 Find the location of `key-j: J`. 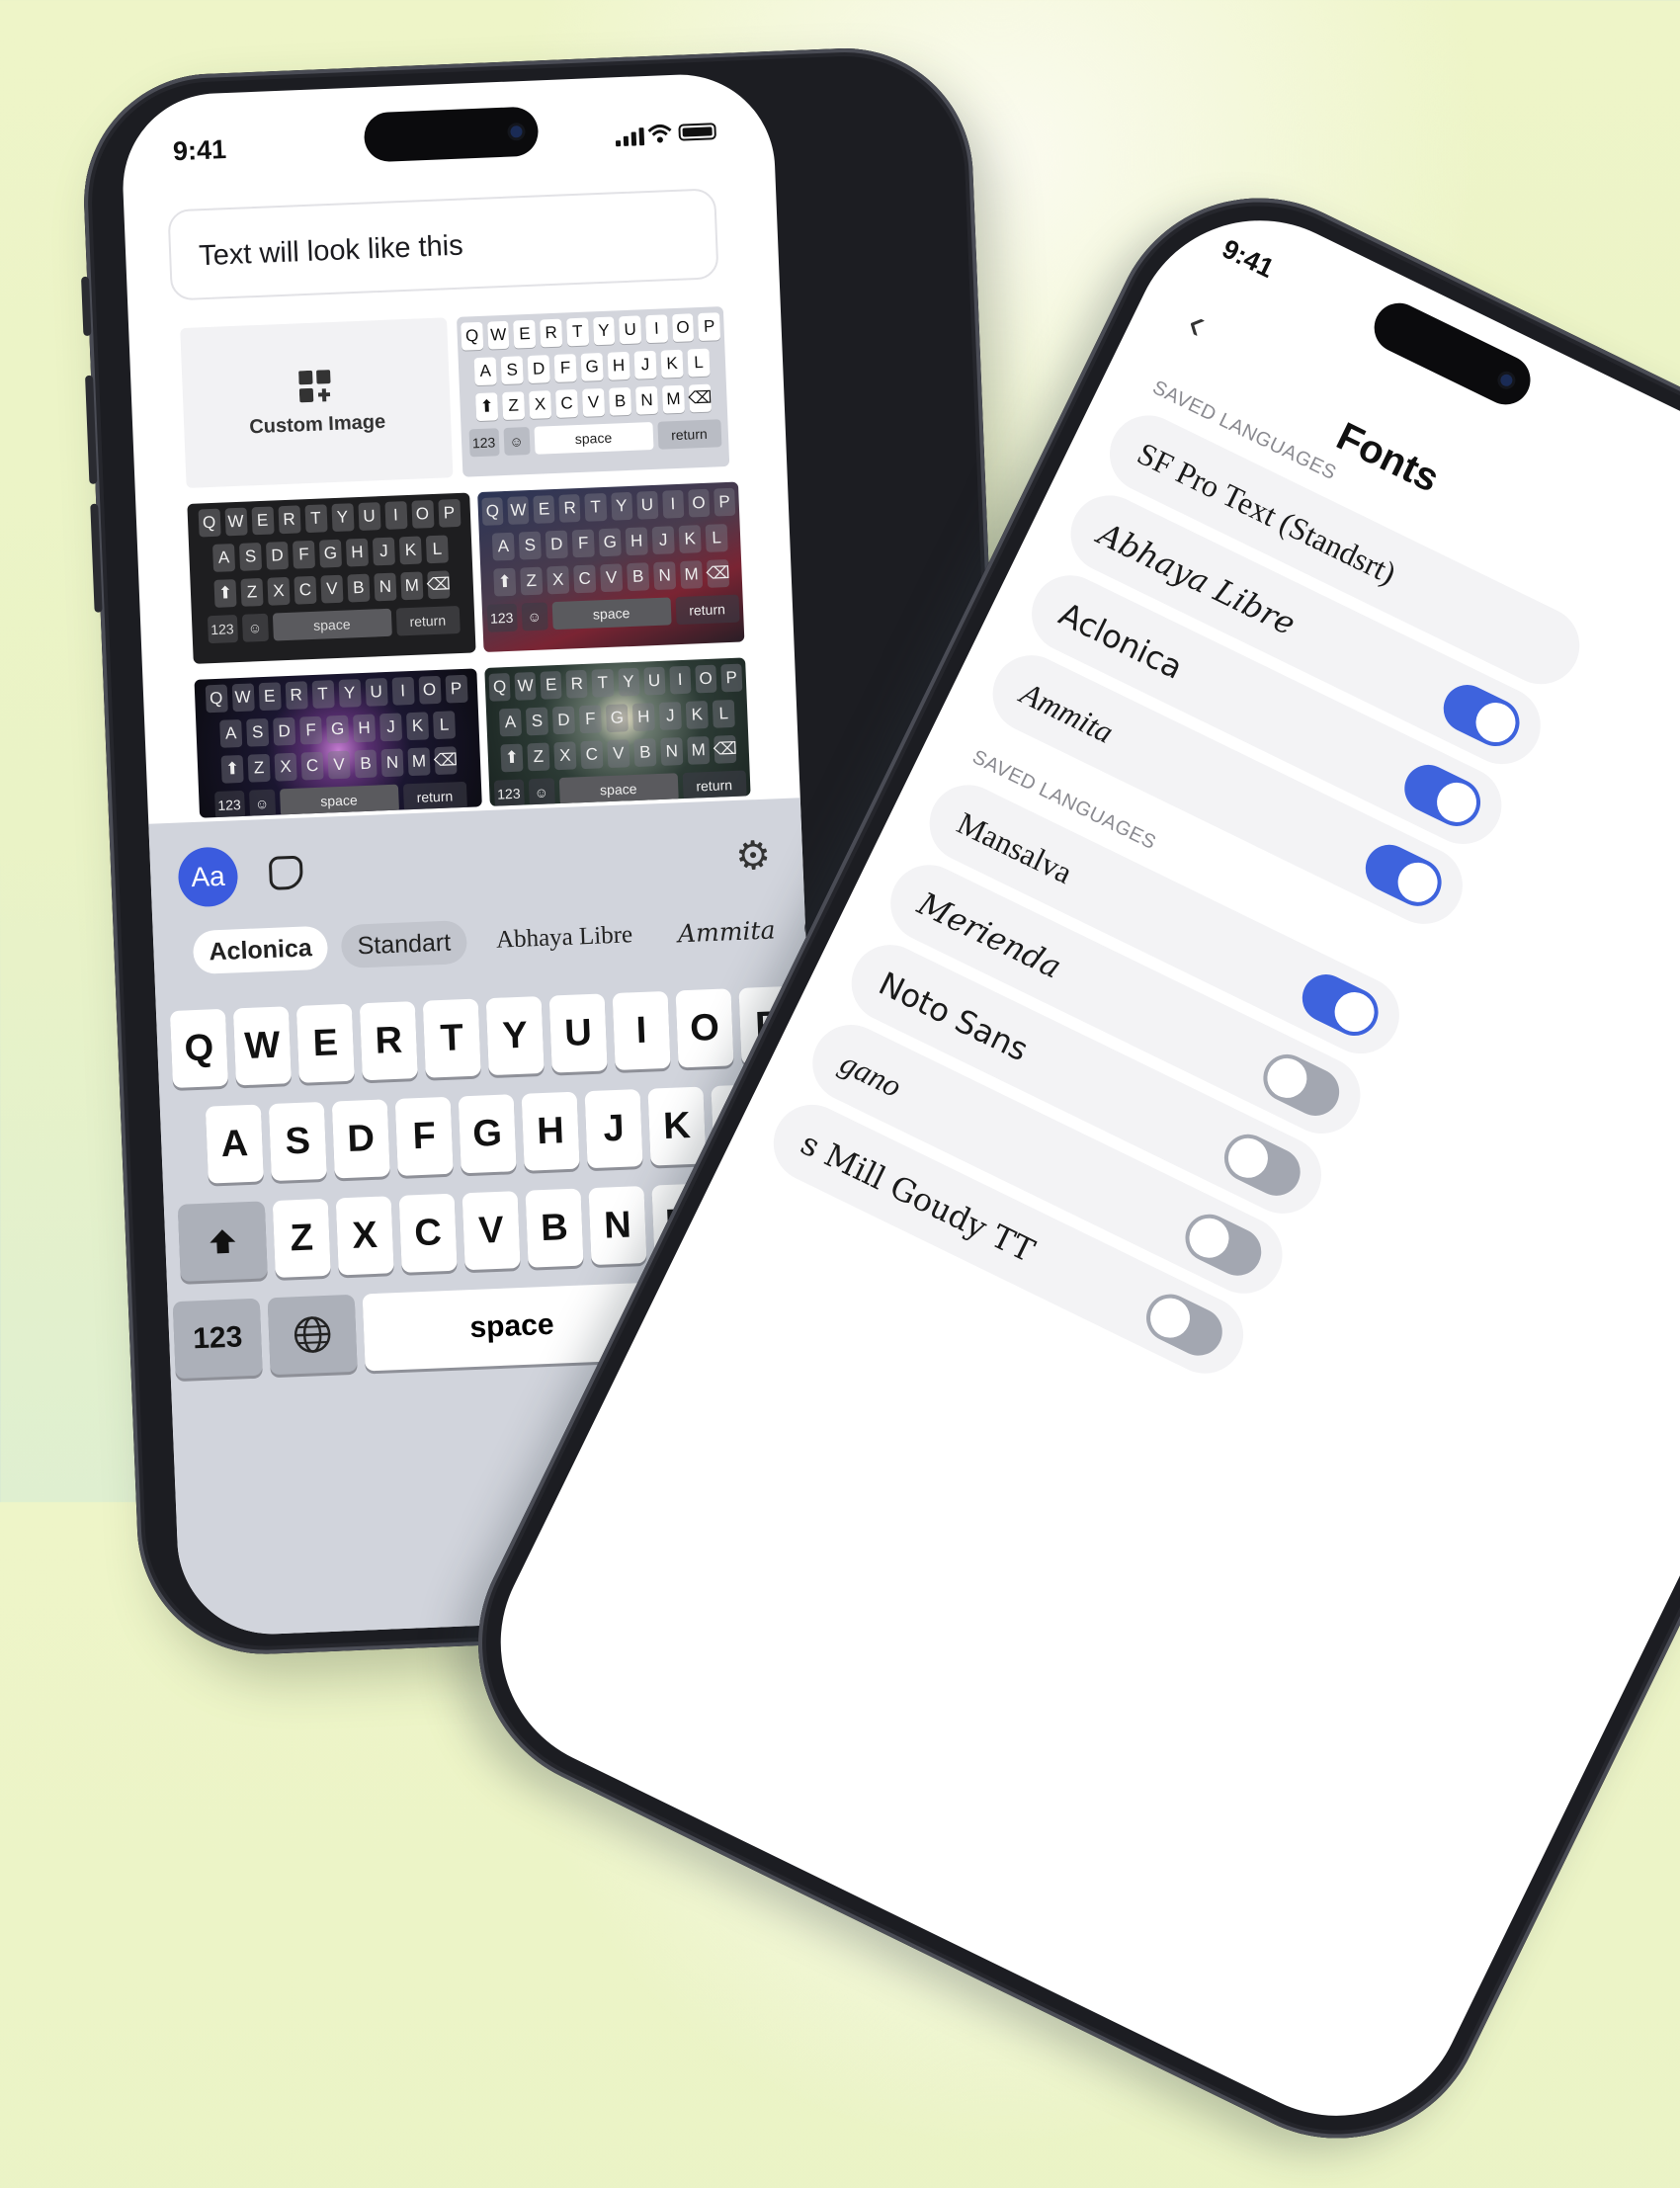

key-j: J is located at coordinates (613, 1129).